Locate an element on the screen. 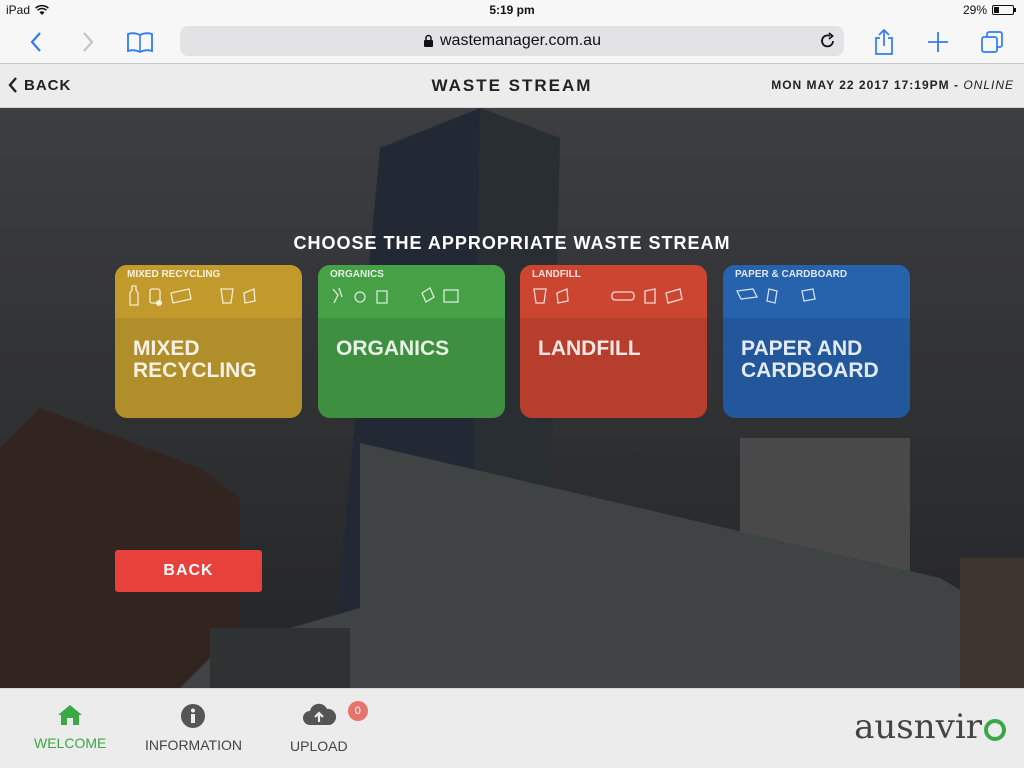 The image size is (1024, 768). card-title-line-2: RECYCLING is located at coordinates (195, 370).